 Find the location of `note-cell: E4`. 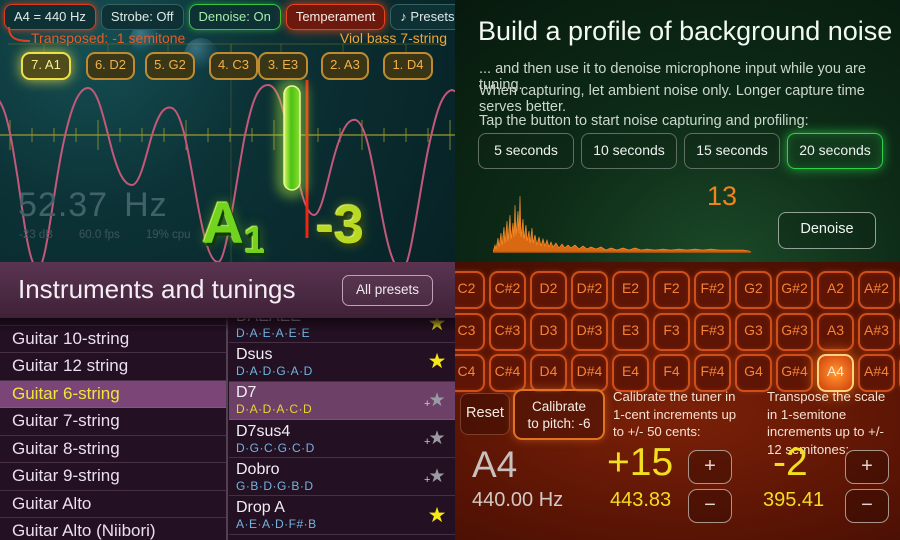

note-cell: E4 is located at coordinates (630, 373).